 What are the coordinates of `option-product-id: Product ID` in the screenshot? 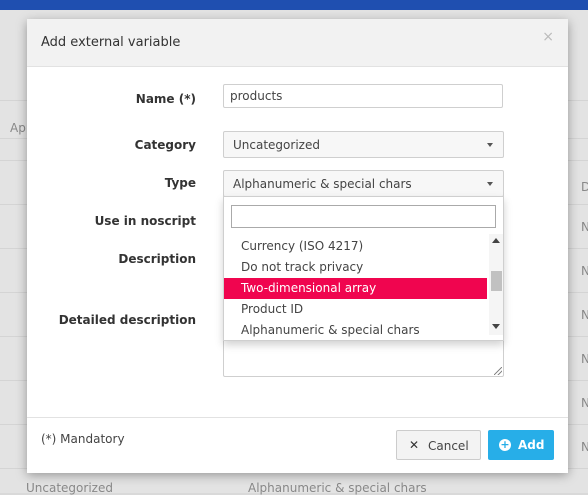 It's located at (355, 309).